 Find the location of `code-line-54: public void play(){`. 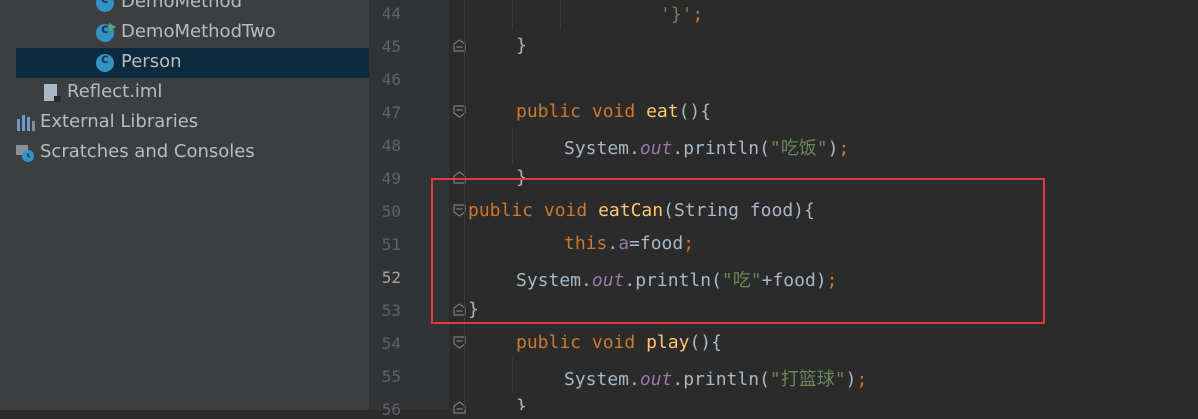

code-line-54: public void play(){ is located at coordinates (619, 342).